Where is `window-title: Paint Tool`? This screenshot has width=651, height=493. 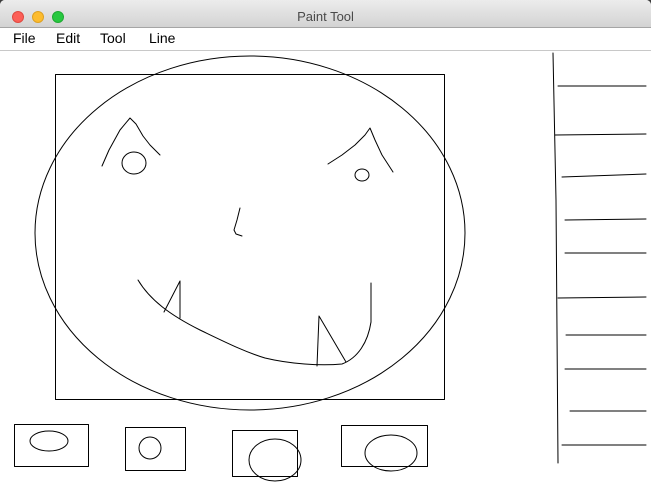
window-title: Paint Tool is located at coordinates (325, 16).